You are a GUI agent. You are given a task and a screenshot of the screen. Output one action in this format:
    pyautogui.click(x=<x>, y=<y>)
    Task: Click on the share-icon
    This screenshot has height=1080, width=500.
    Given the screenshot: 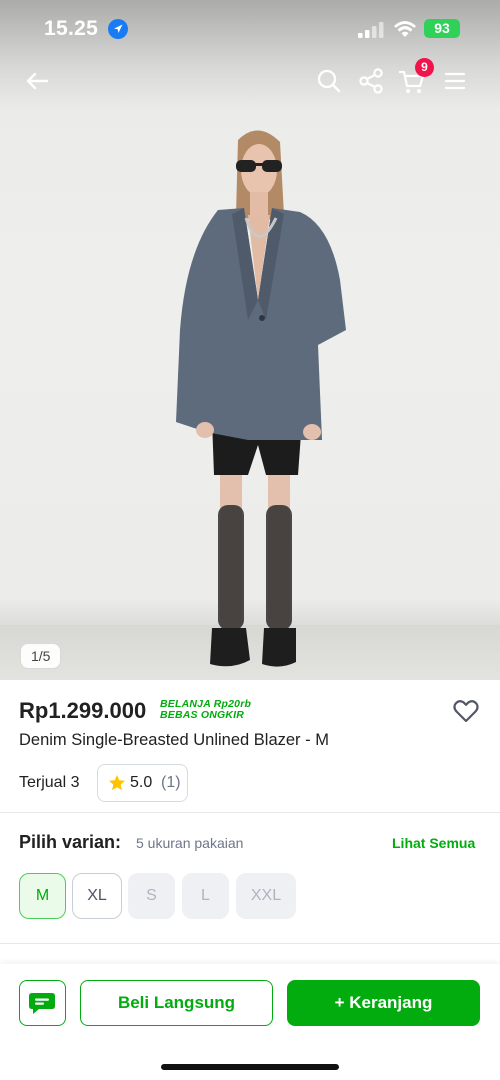 What is the action you would take?
    pyautogui.click(x=371, y=81)
    